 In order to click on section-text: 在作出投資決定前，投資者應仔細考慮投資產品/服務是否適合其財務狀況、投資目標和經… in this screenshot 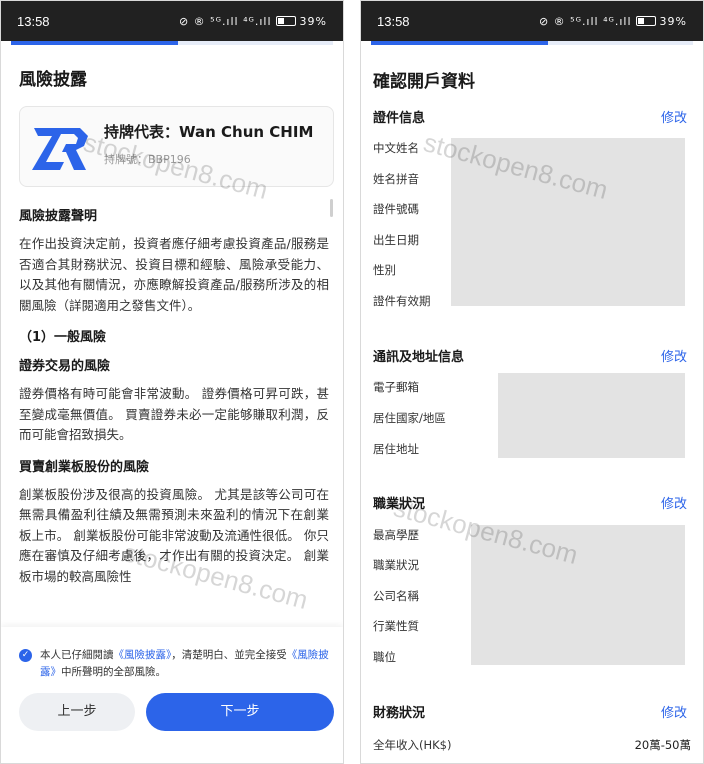, I will do `click(174, 274)`.